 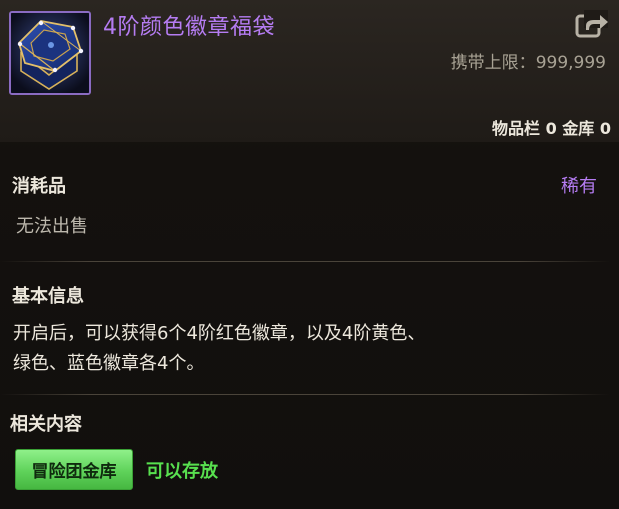 I want to click on sell-note: 无法出售, so click(x=52, y=226).